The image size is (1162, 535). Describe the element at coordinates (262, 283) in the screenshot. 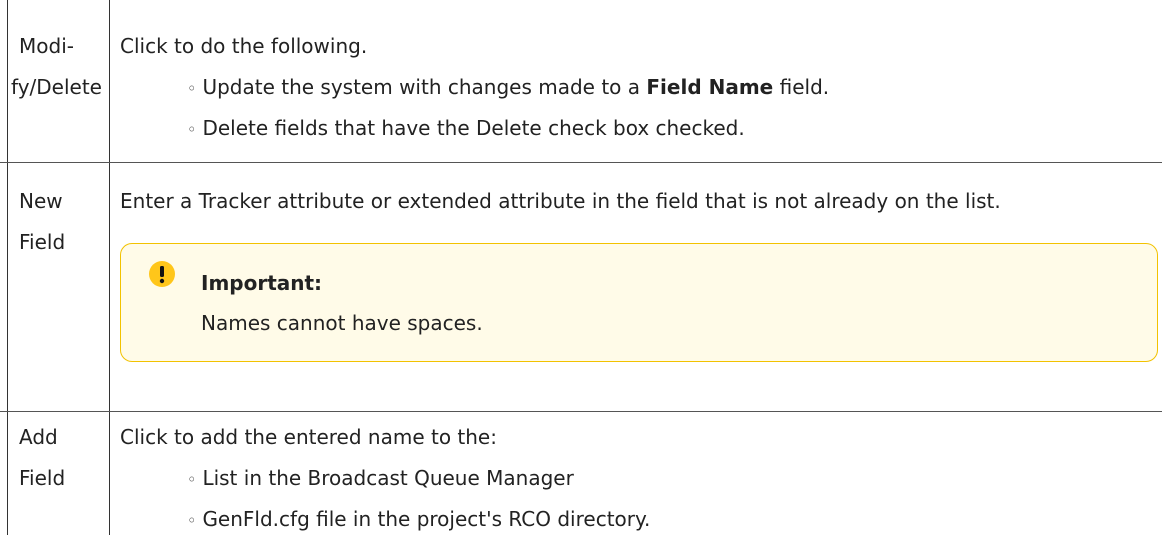

I see `note-title: Important:` at that location.